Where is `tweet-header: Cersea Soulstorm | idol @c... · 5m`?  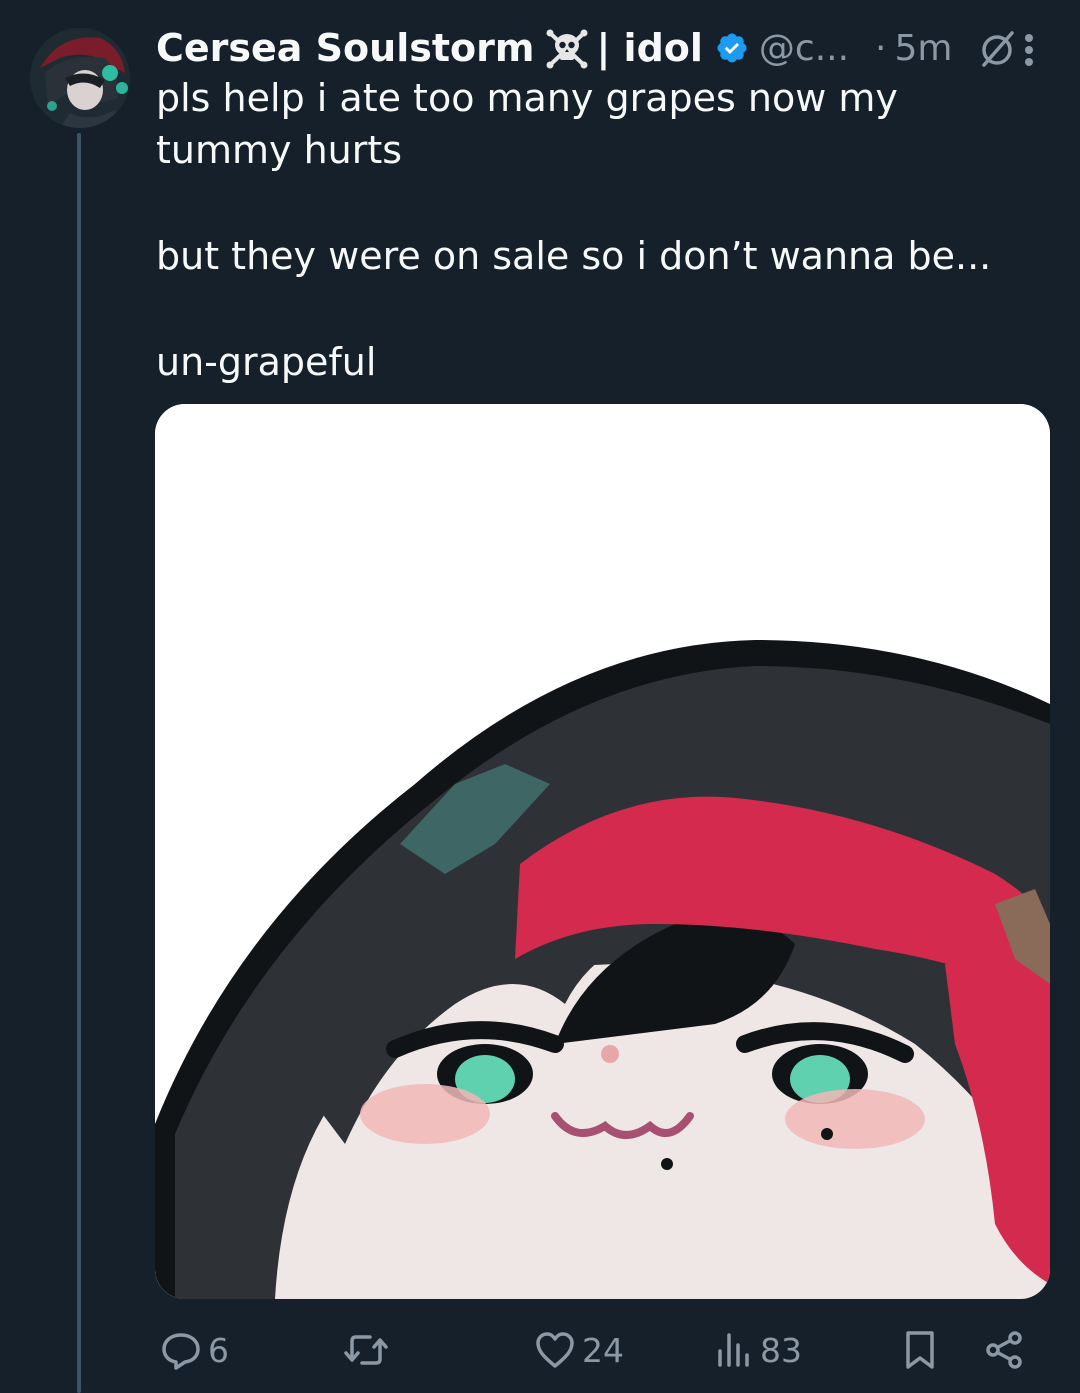
tweet-header: Cersea Soulstorm | idol @c... · 5m is located at coordinates (606, 48).